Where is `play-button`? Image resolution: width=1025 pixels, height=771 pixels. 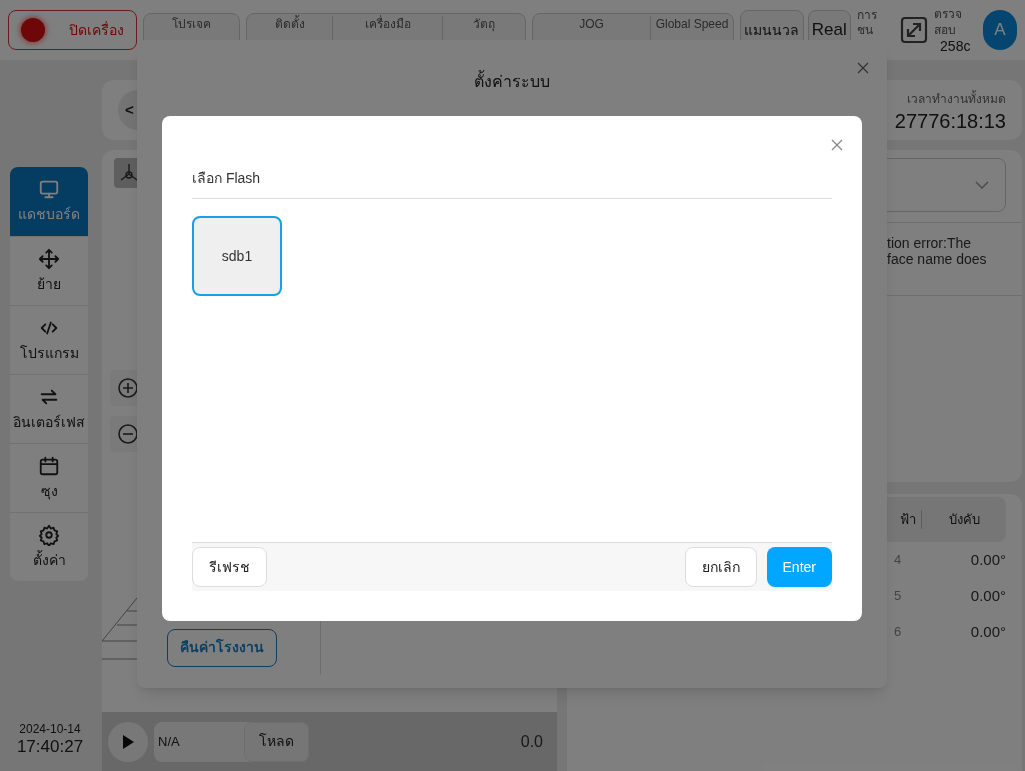
play-button is located at coordinates (128, 741).